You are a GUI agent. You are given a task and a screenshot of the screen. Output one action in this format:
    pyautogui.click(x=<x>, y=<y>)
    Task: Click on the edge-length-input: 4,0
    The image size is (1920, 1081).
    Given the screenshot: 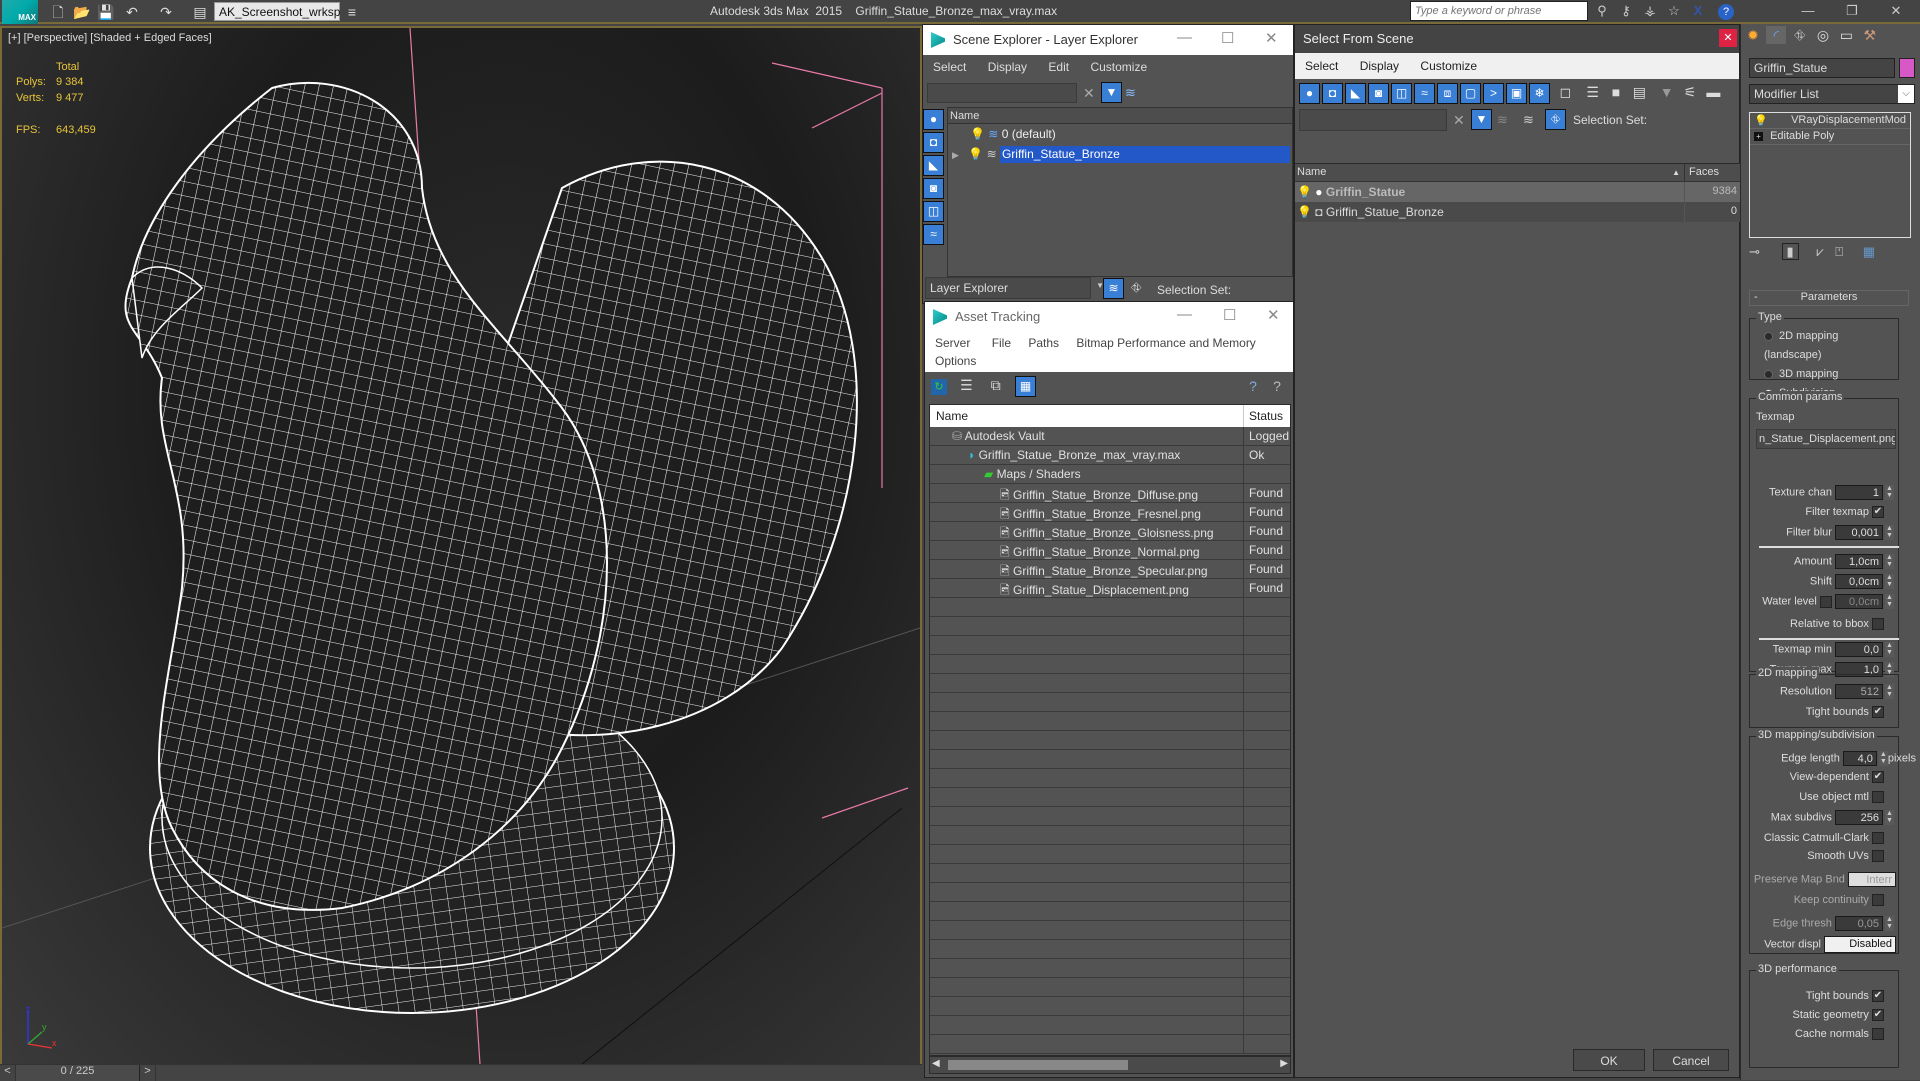 What is the action you would take?
    pyautogui.click(x=1859, y=758)
    